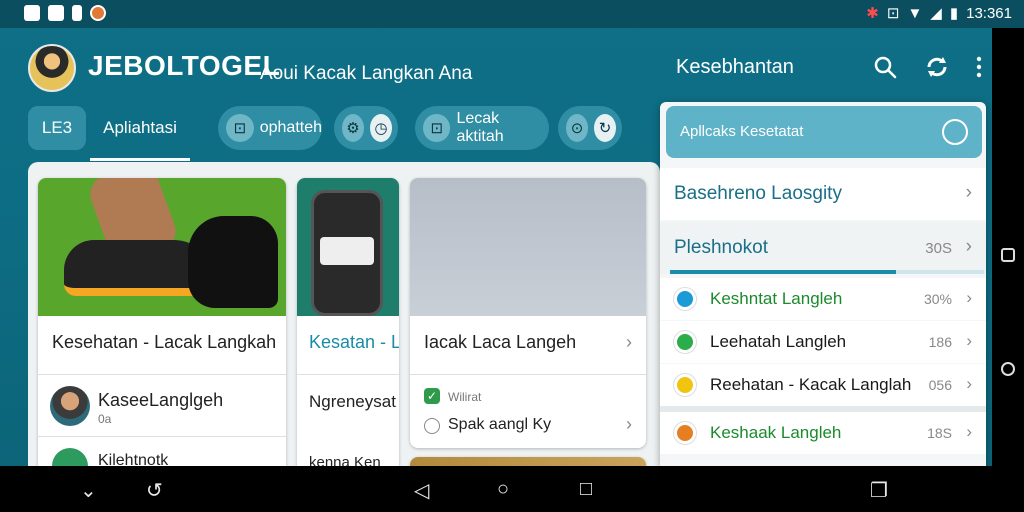 This screenshot has height=512, width=1024. Describe the element at coordinates (879, 490) in the screenshot. I see `overview-icon: ❐` at that location.